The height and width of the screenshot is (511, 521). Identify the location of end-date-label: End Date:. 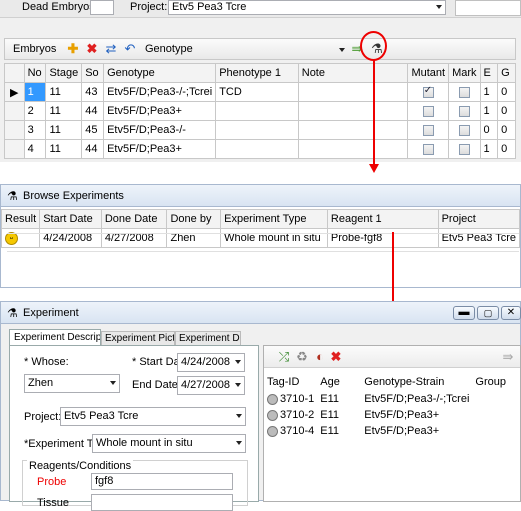
(156, 385).